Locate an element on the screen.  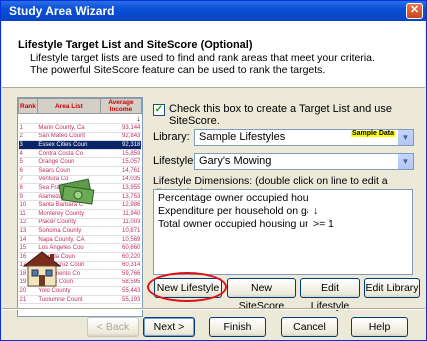
table-row: 6 Sears Coun 14,761 is located at coordinates (80, 171).